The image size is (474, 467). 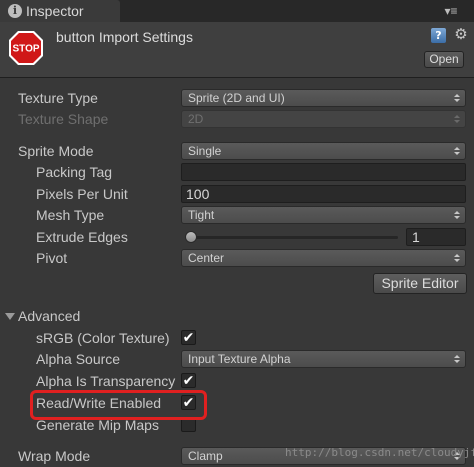 I want to click on pivot-dropdown: Center, so click(x=323, y=258).